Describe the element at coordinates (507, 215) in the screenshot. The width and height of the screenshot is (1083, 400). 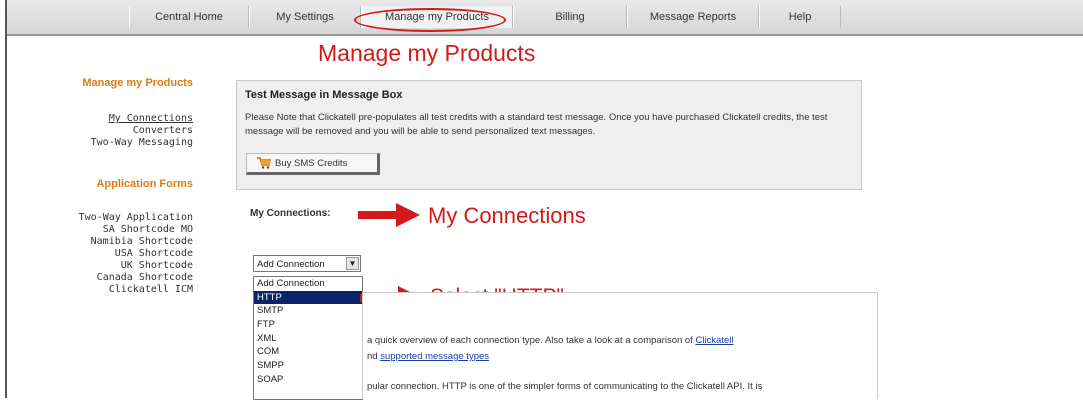
I see `my-connections-annotation: My Connections` at that location.